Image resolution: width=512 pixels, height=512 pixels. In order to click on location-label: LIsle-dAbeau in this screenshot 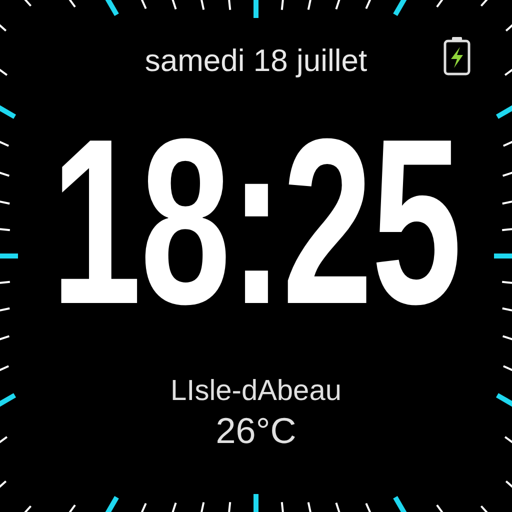, I will do `click(256, 391)`.